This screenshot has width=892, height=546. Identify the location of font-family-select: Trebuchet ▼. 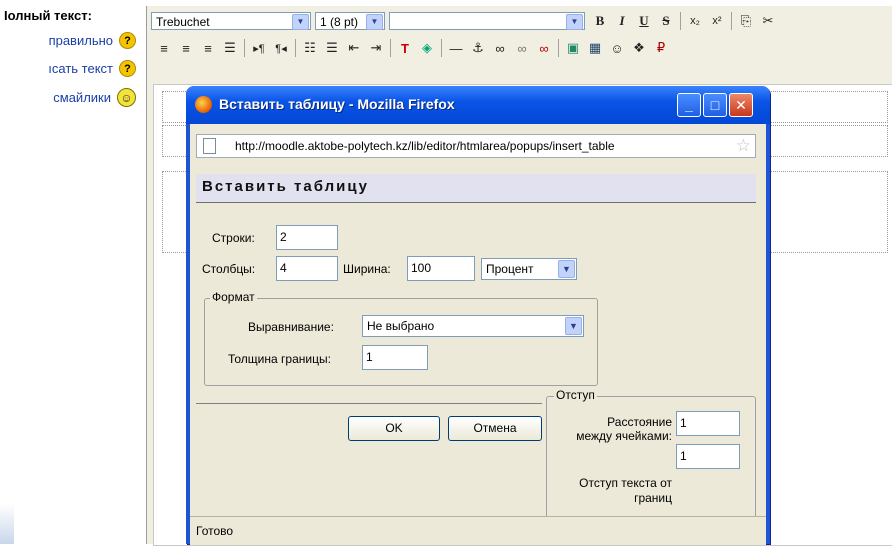
(231, 21).